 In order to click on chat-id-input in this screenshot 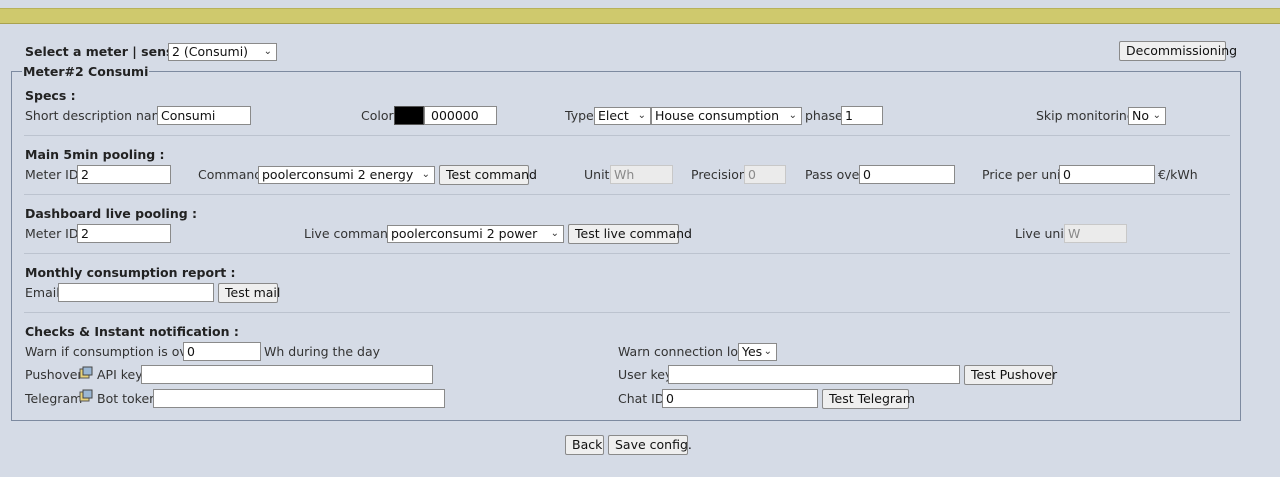, I will do `click(740, 398)`.